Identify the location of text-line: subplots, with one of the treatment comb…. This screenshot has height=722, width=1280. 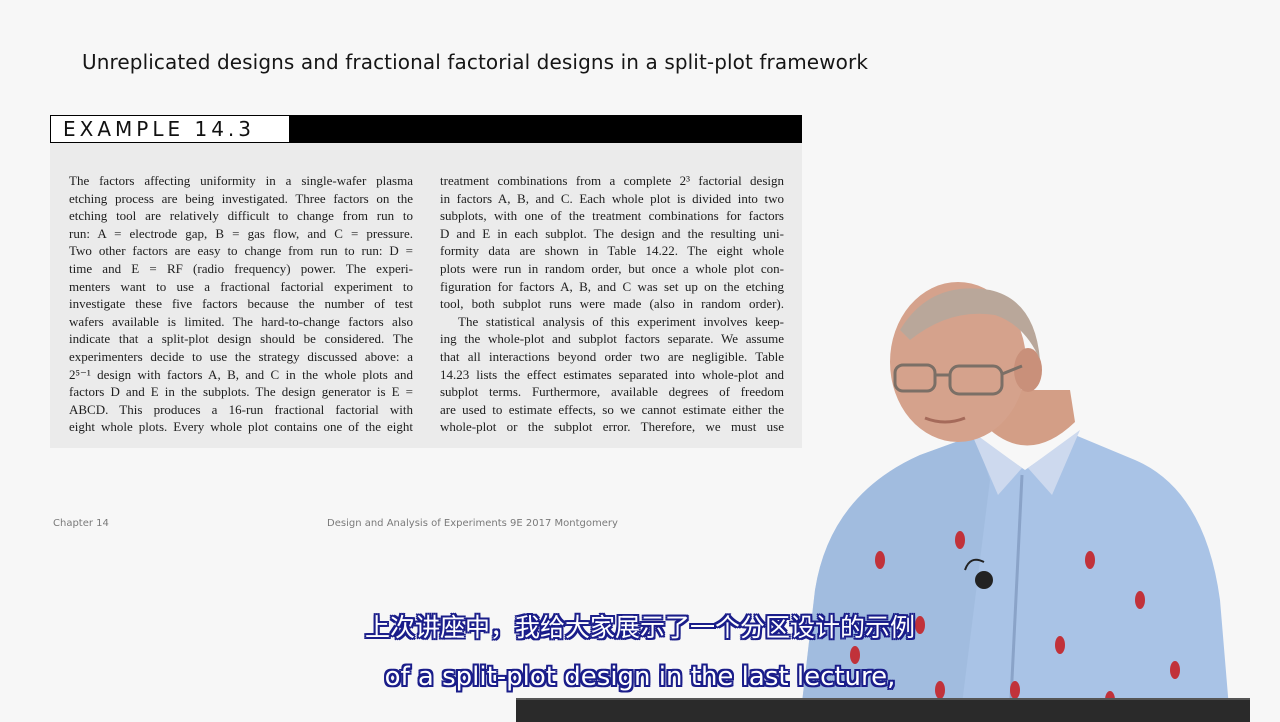
(612, 216).